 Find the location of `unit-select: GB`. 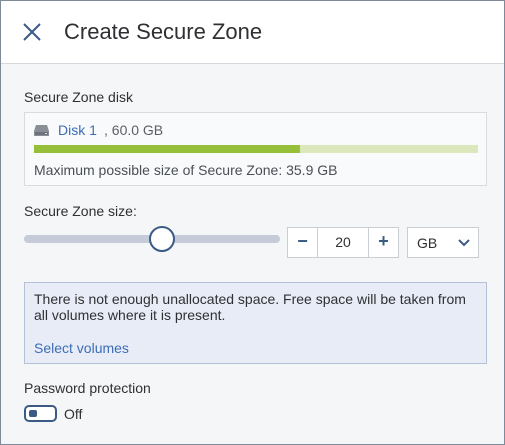

unit-select: GB is located at coordinates (443, 242).